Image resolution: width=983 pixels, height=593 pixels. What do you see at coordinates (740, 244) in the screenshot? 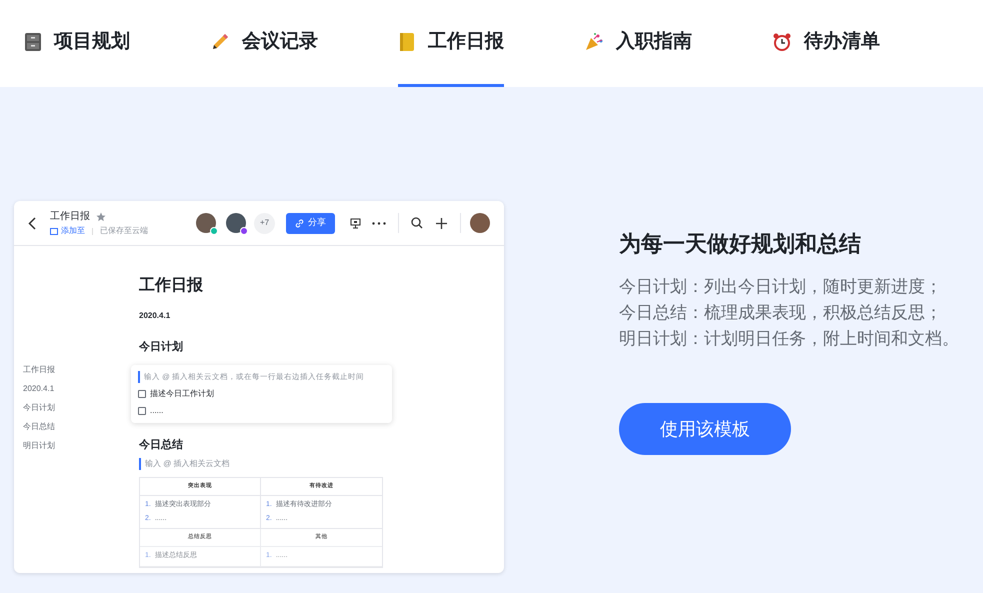
I see `feature-title: 为每一天做好规划和总结` at bounding box center [740, 244].